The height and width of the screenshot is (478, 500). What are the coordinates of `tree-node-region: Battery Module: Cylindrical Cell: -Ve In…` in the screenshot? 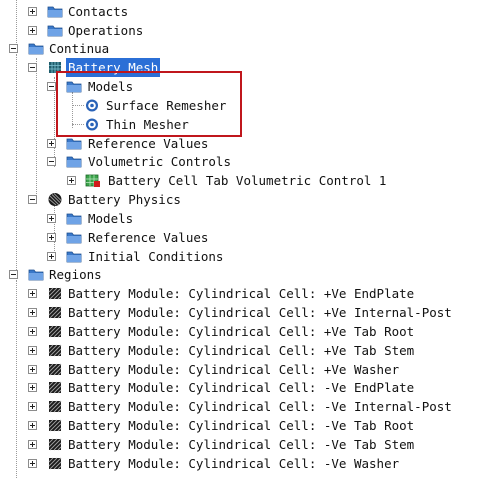 It's located at (250, 406).